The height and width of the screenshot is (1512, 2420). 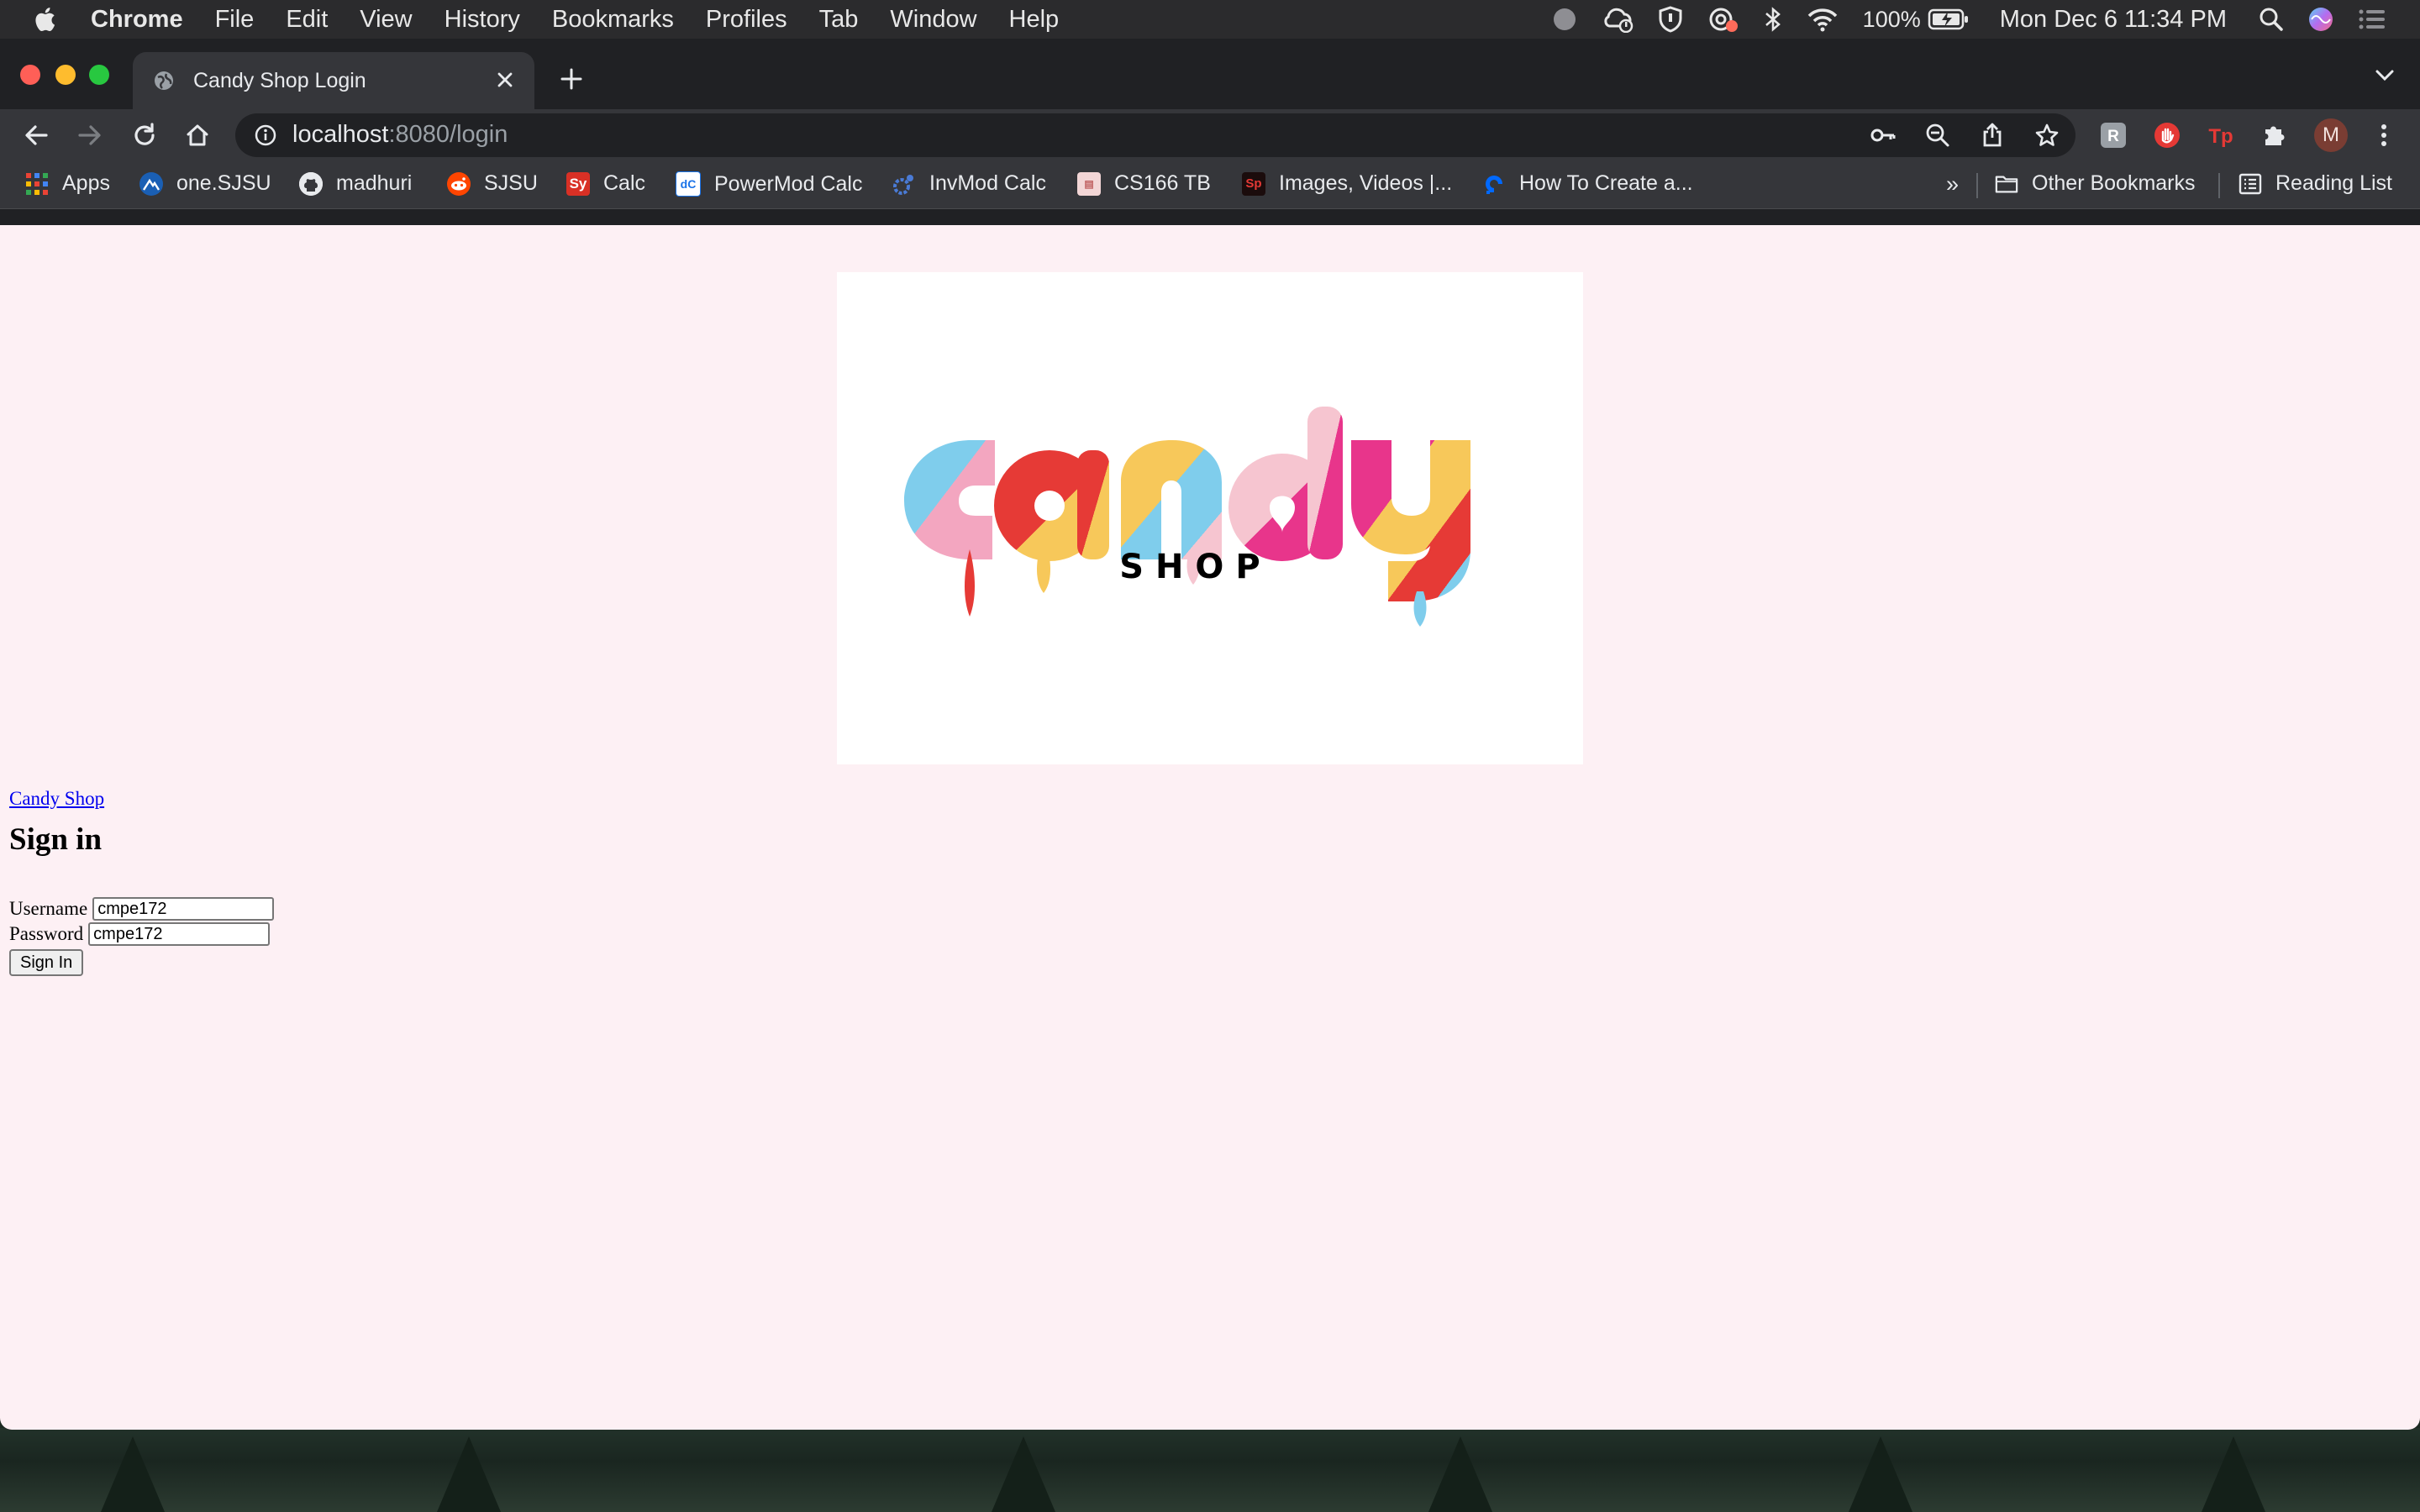 What do you see at coordinates (2384, 135) in the screenshot?
I see `more-menu-icon` at bounding box center [2384, 135].